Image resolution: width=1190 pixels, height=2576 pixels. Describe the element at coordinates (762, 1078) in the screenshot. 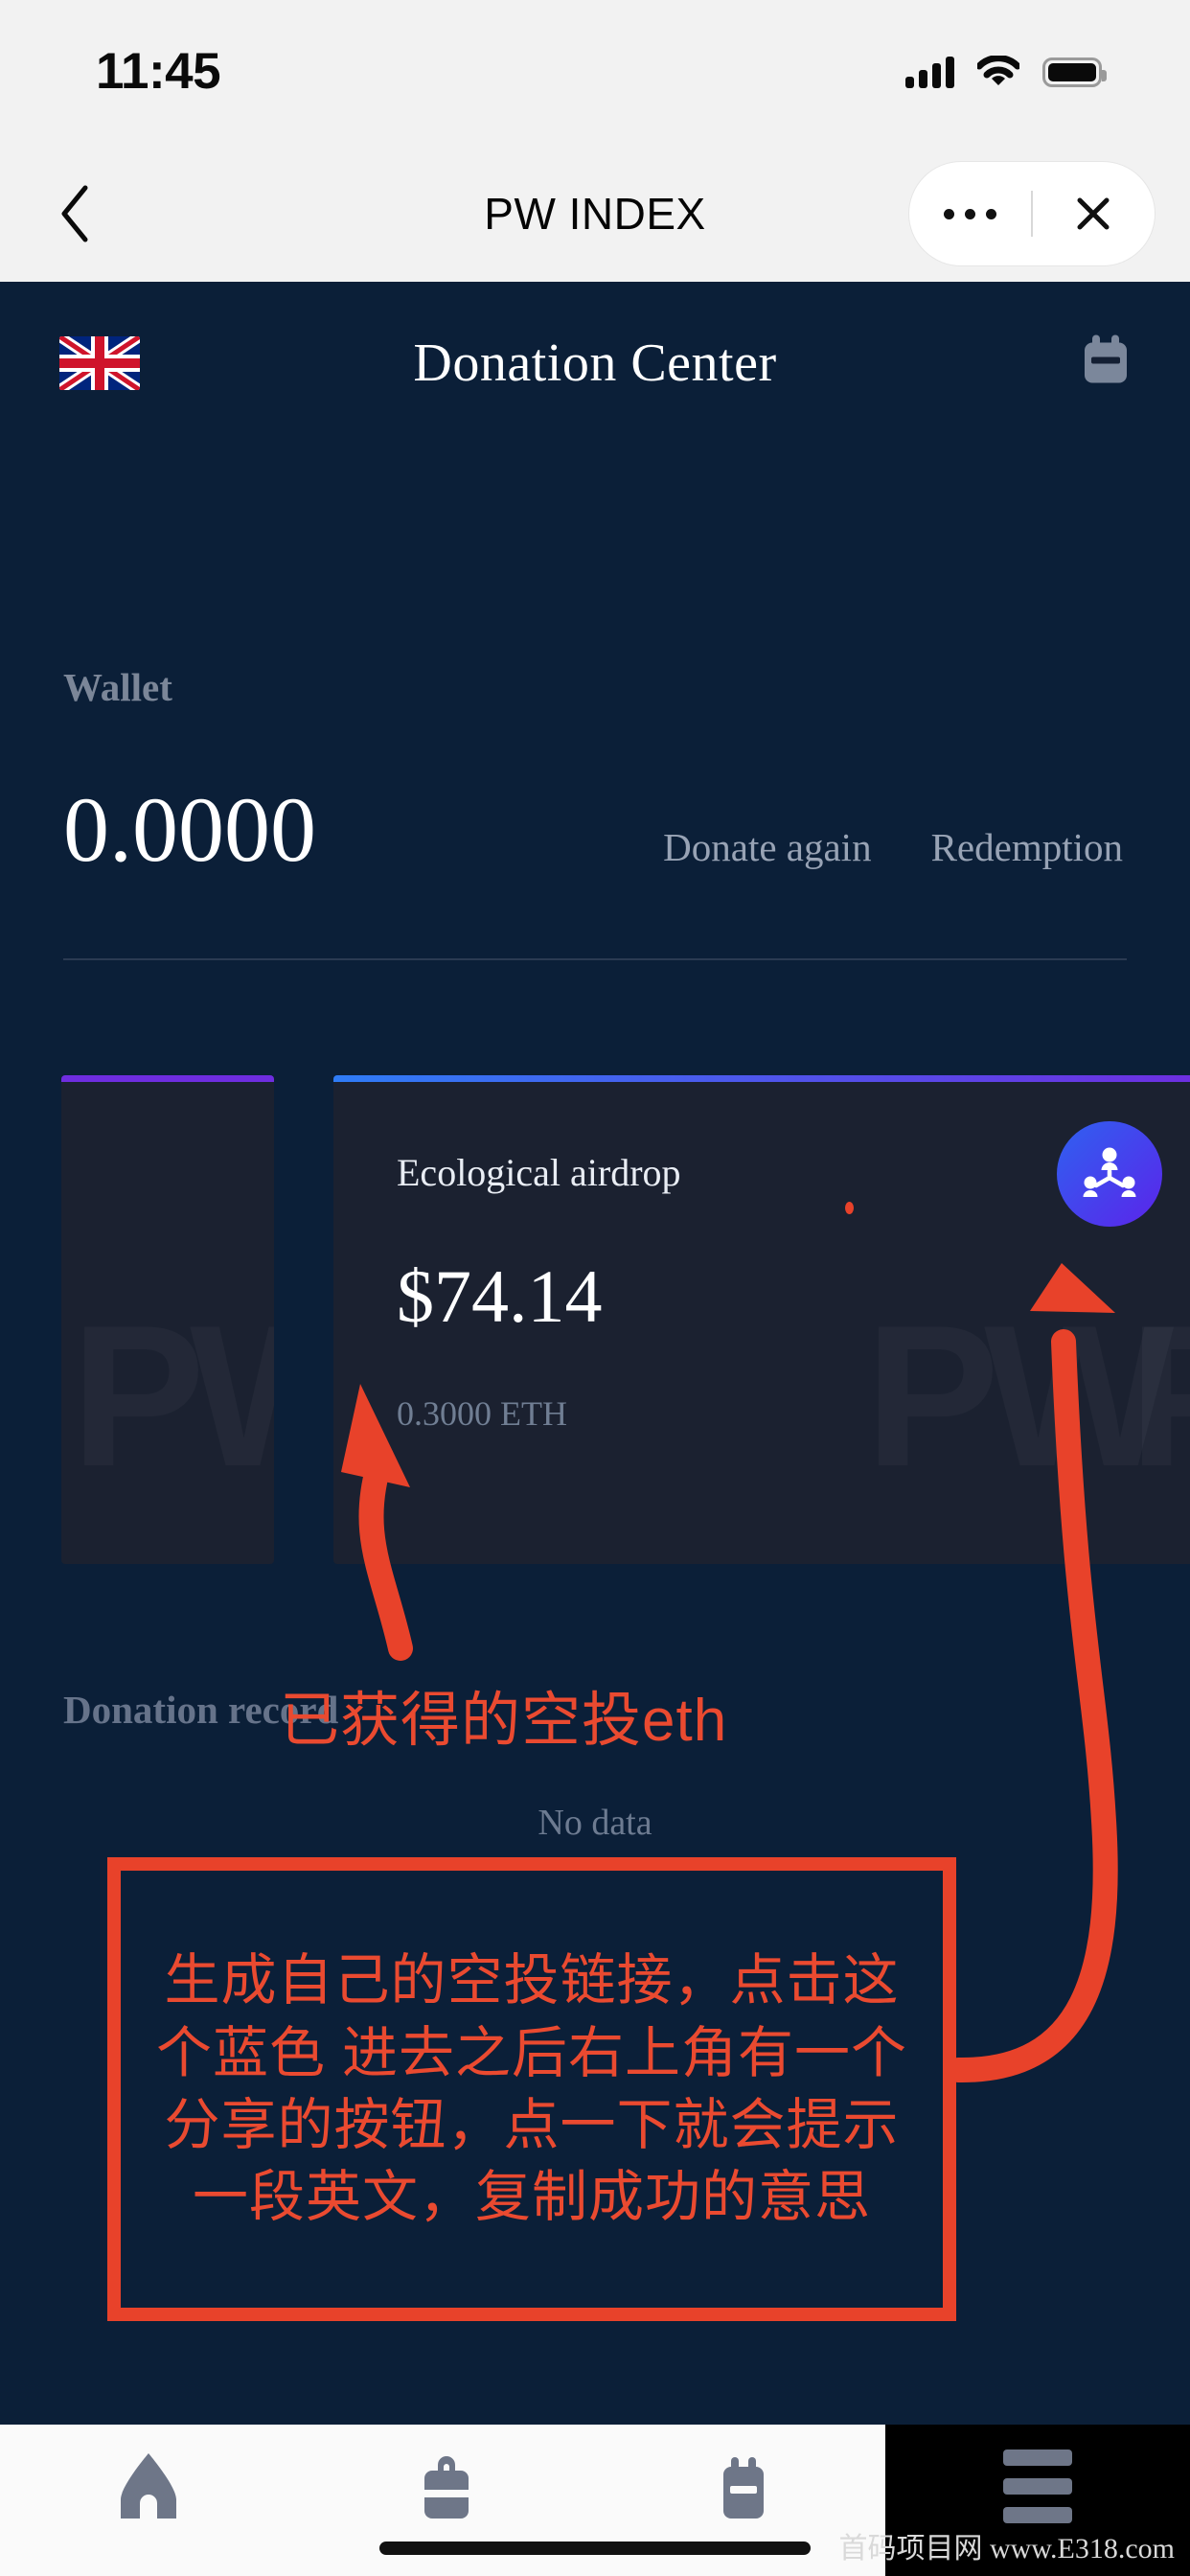

I see `card-right-accent` at that location.